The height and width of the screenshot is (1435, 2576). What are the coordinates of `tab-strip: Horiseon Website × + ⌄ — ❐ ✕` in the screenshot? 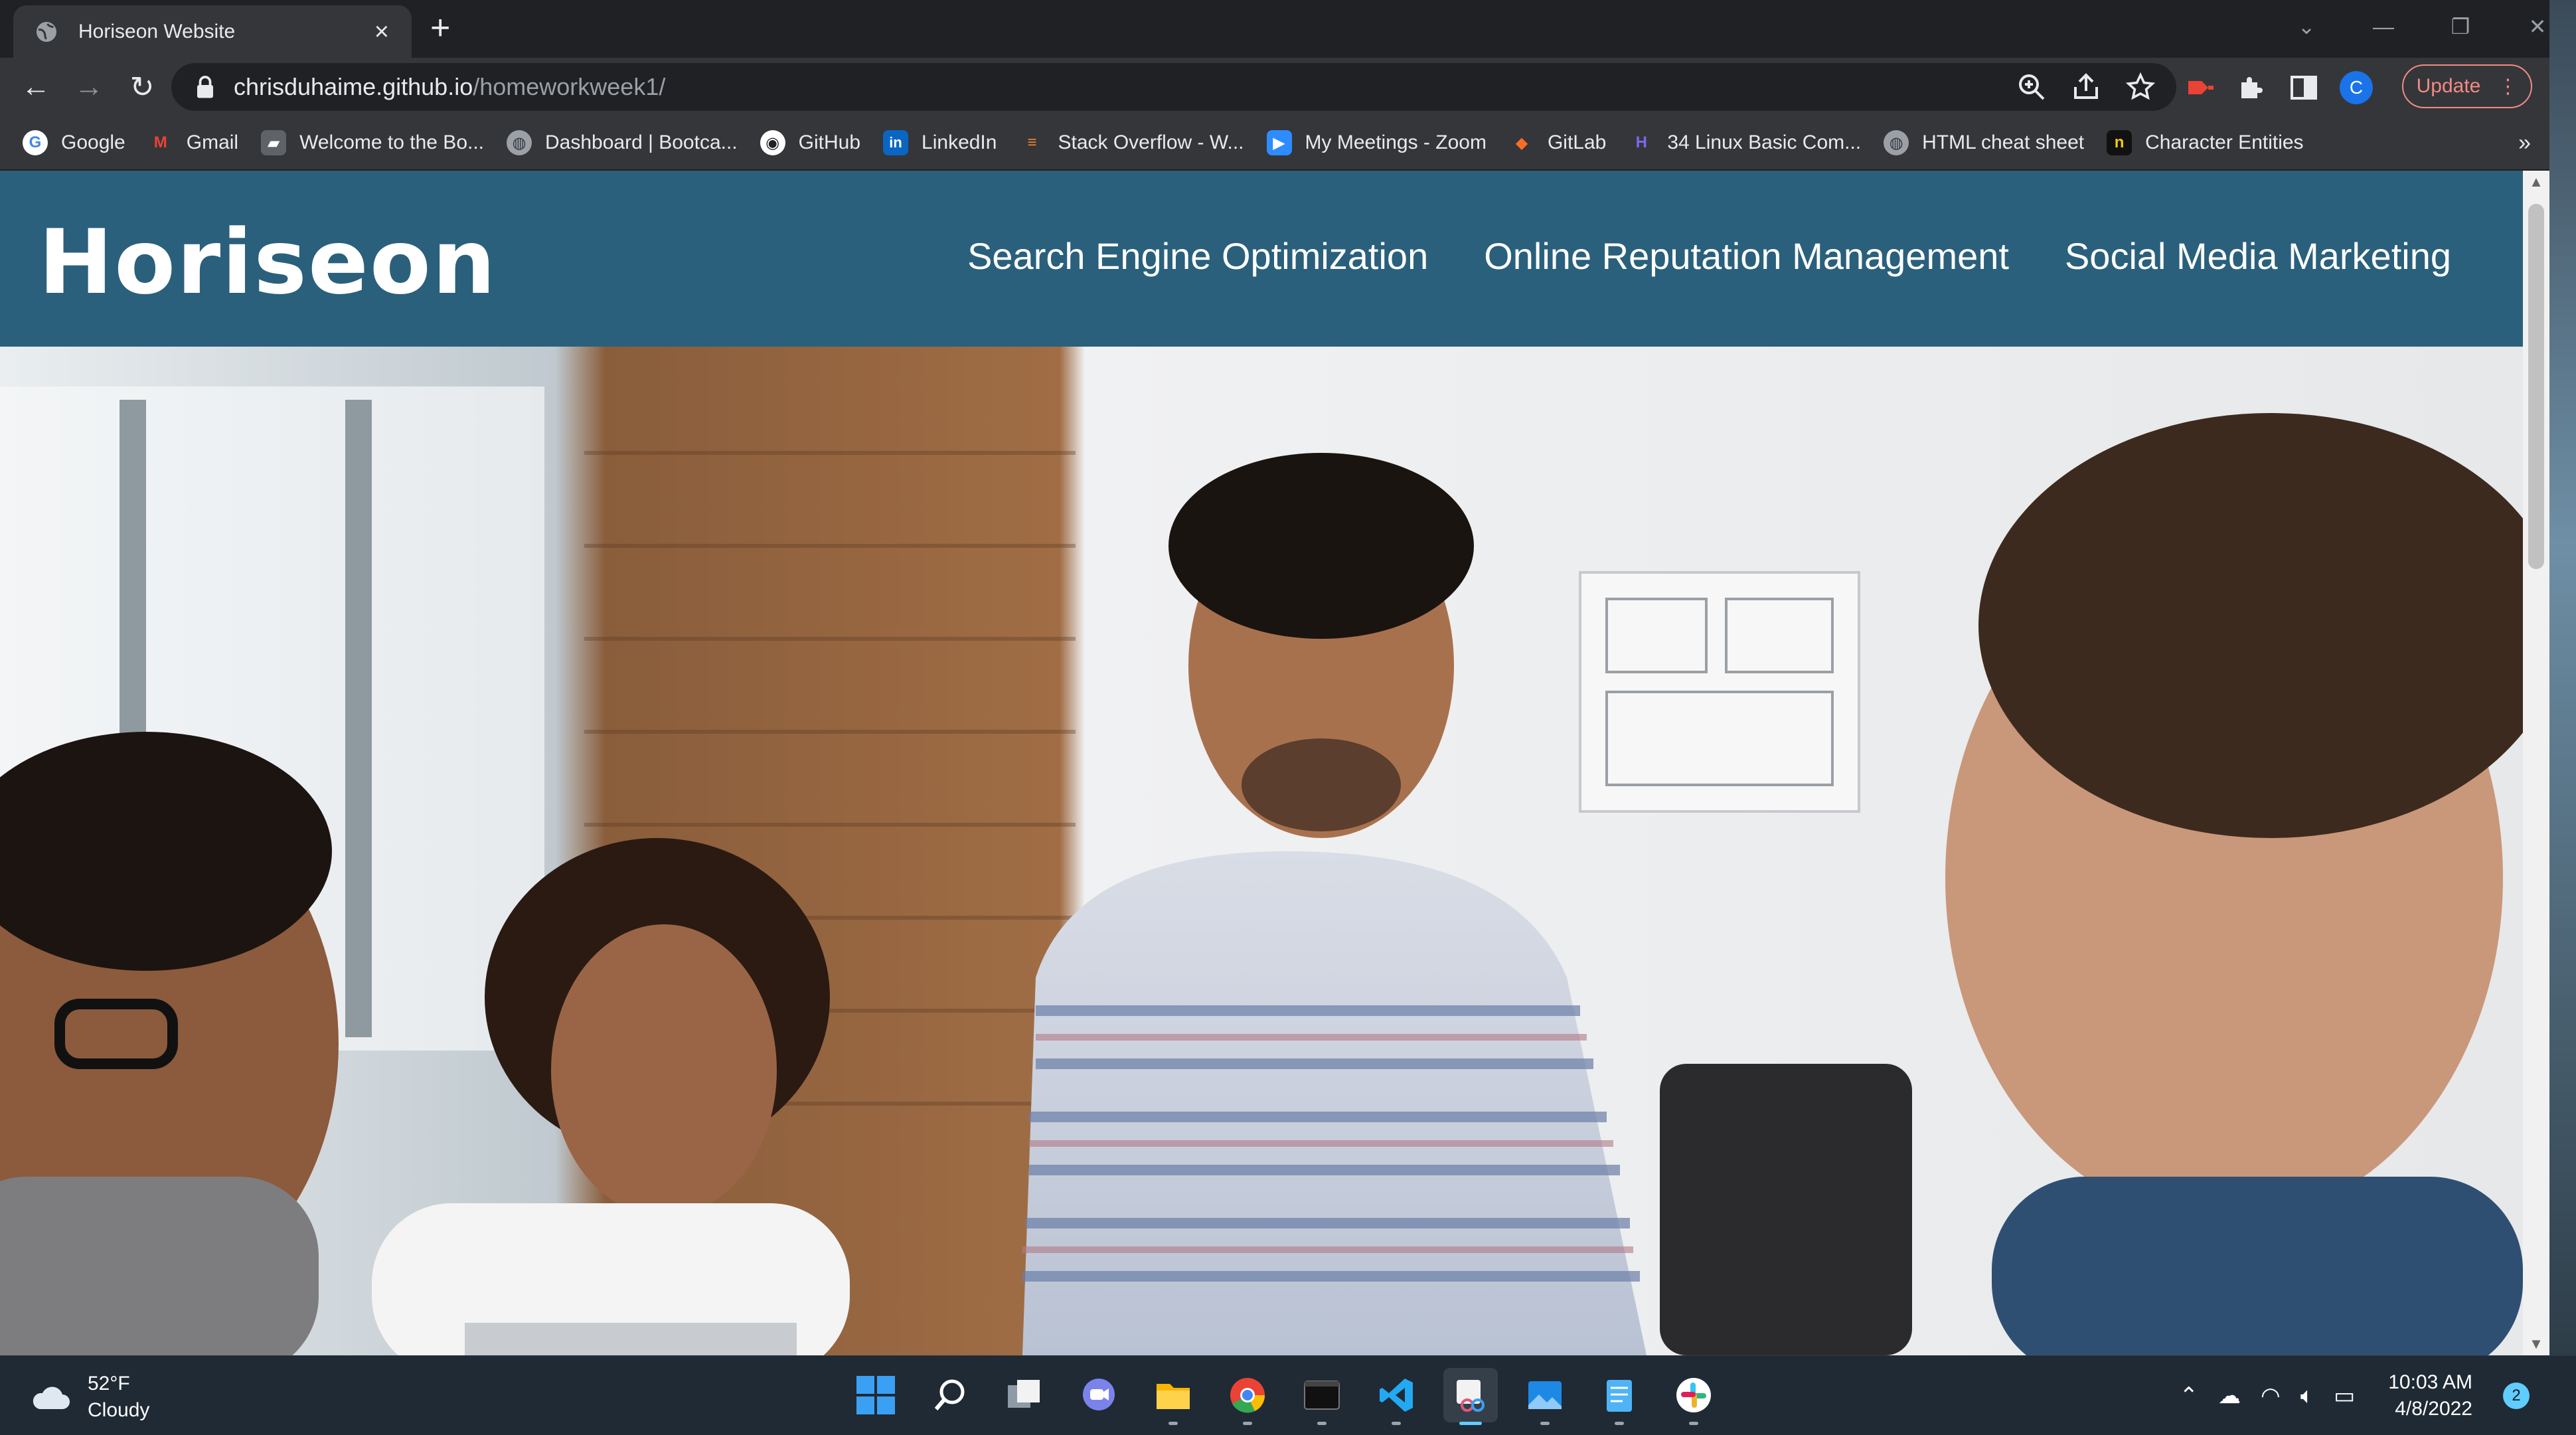 It's located at (1288, 29).